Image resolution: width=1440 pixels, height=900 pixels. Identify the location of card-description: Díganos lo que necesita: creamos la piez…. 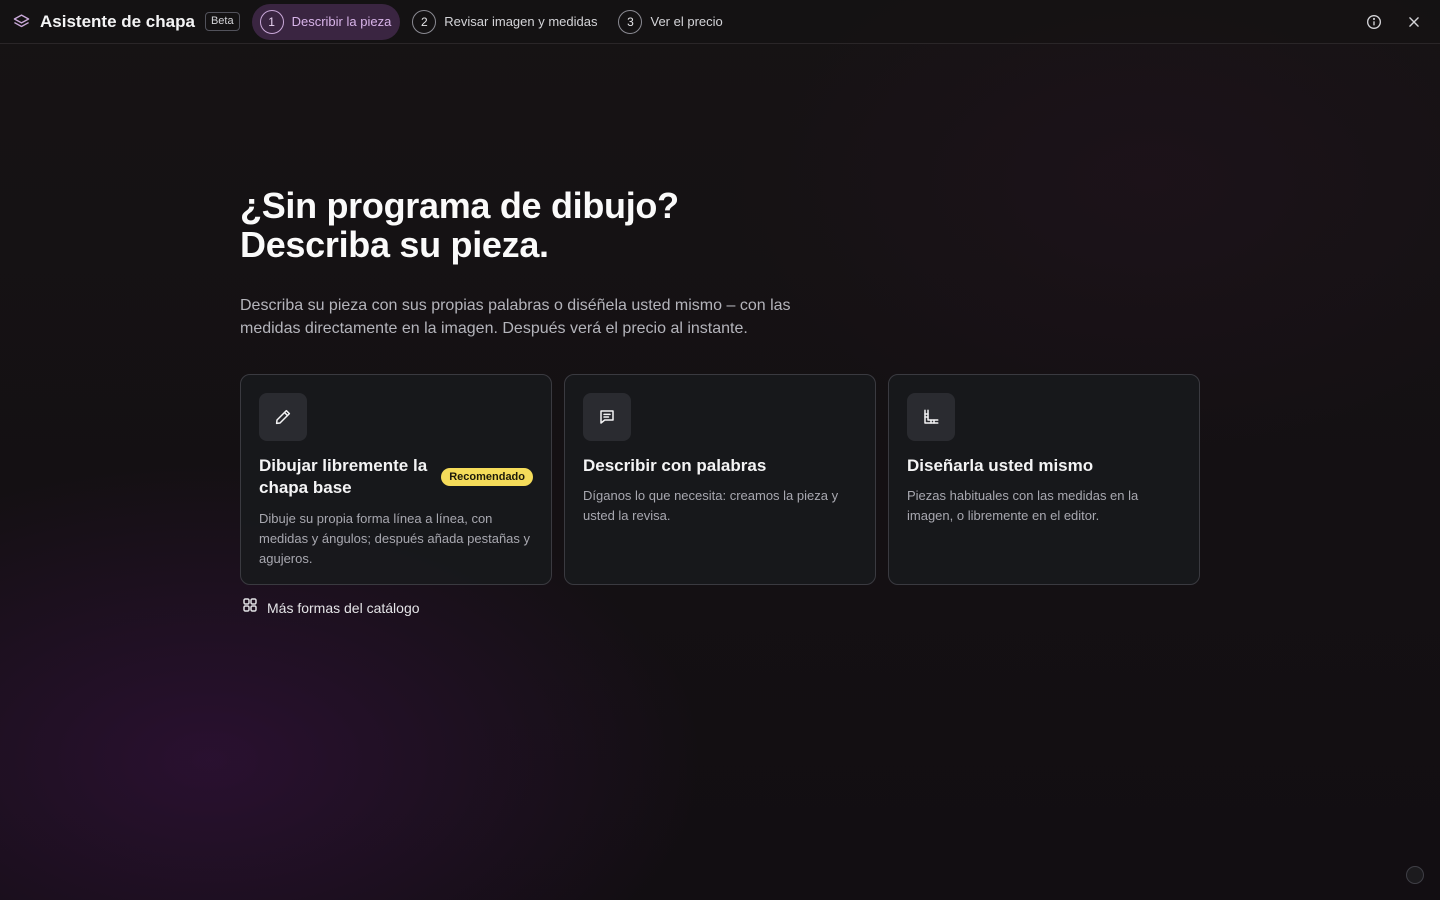
(711, 505).